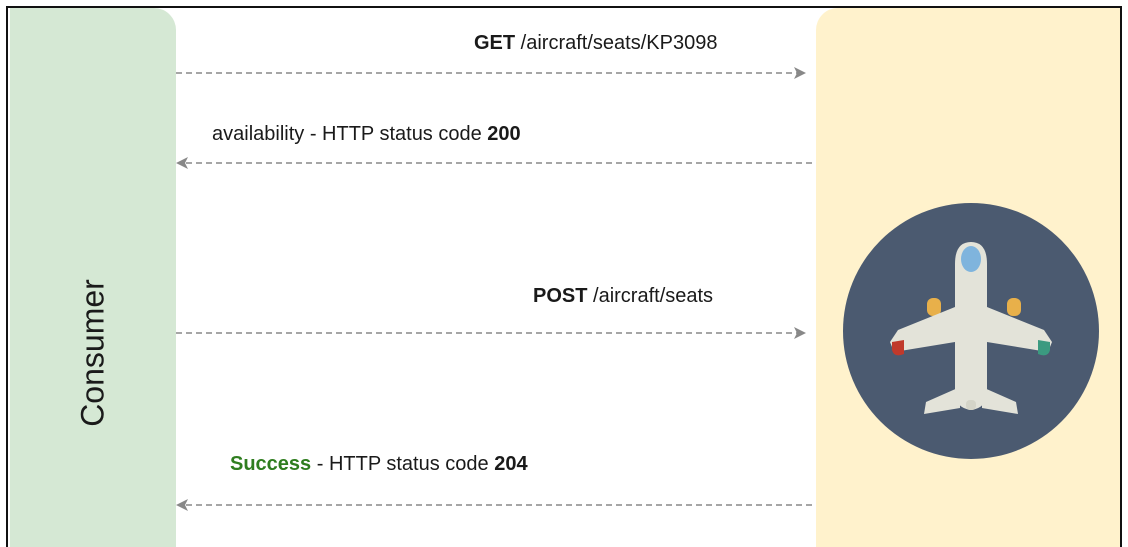 The width and height of the screenshot is (1128, 547). What do you see at coordinates (379, 464) in the screenshot?
I see `success-response-label: Success - HTTP status code 204` at bounding box center [379, 464].